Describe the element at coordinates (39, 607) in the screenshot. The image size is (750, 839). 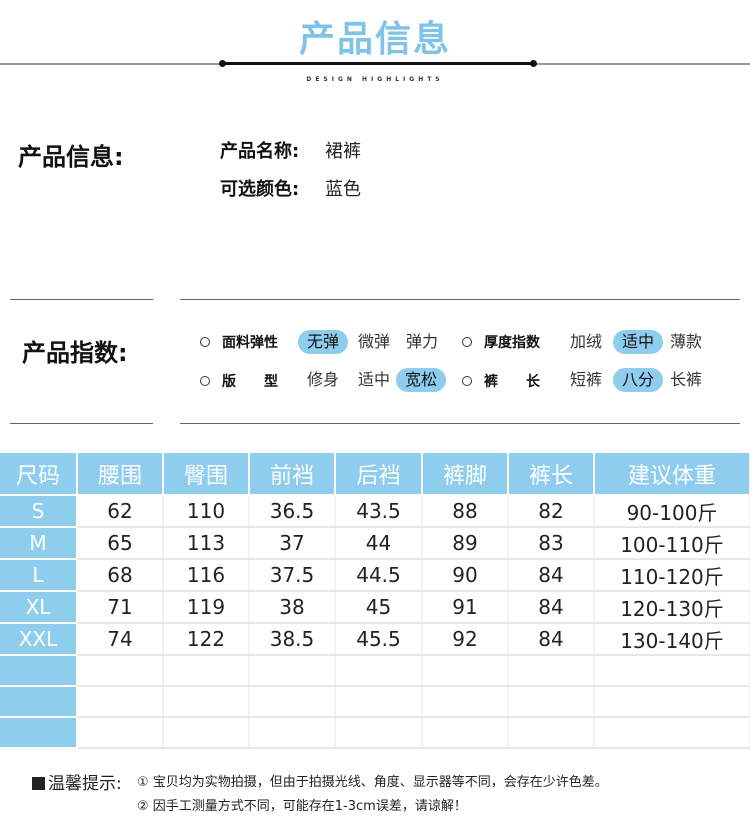
I see `size-cell: XL` at that location.